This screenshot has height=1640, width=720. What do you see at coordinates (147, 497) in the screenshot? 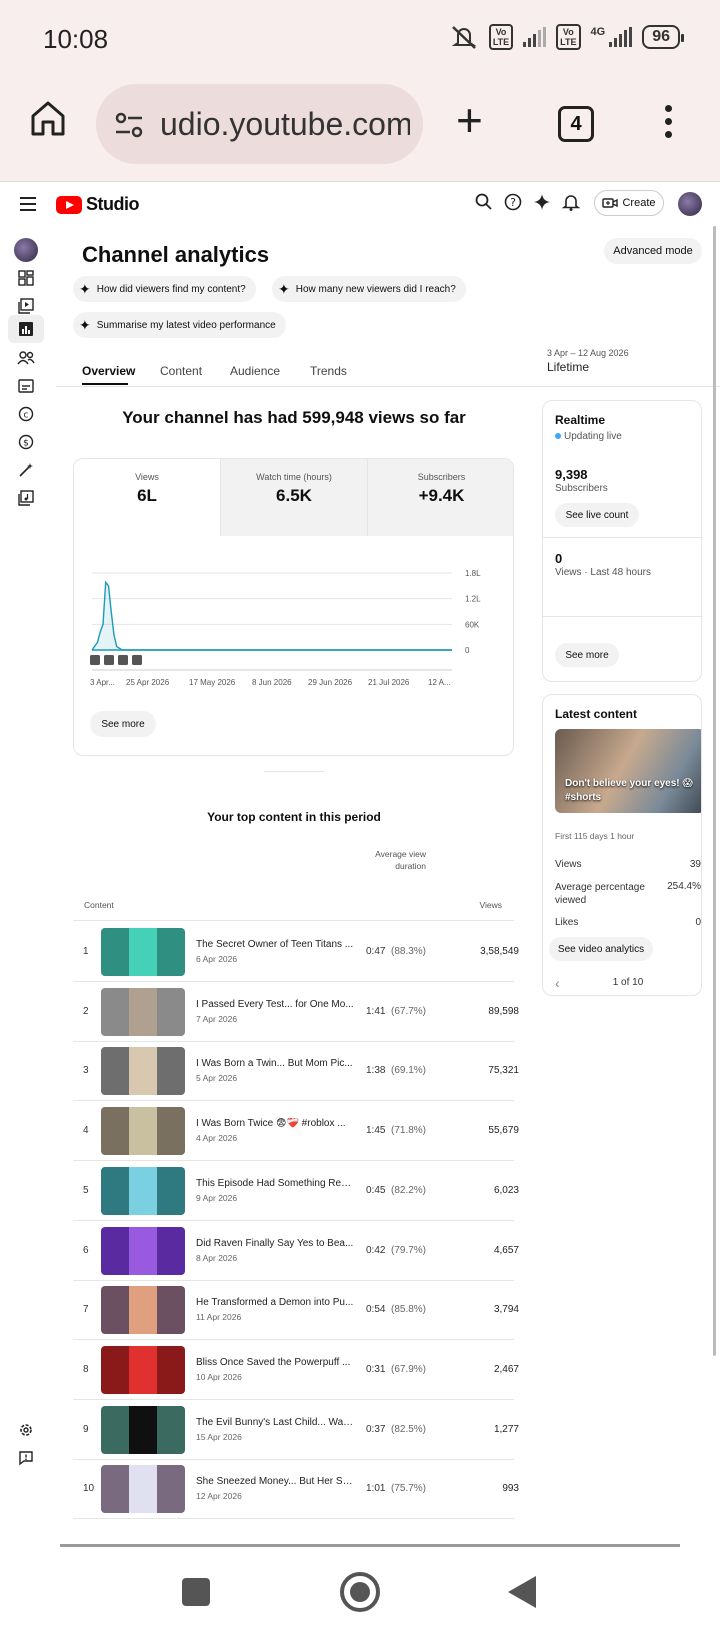
I see `metric-views: Views 6L` at bounding box center [147, 497].